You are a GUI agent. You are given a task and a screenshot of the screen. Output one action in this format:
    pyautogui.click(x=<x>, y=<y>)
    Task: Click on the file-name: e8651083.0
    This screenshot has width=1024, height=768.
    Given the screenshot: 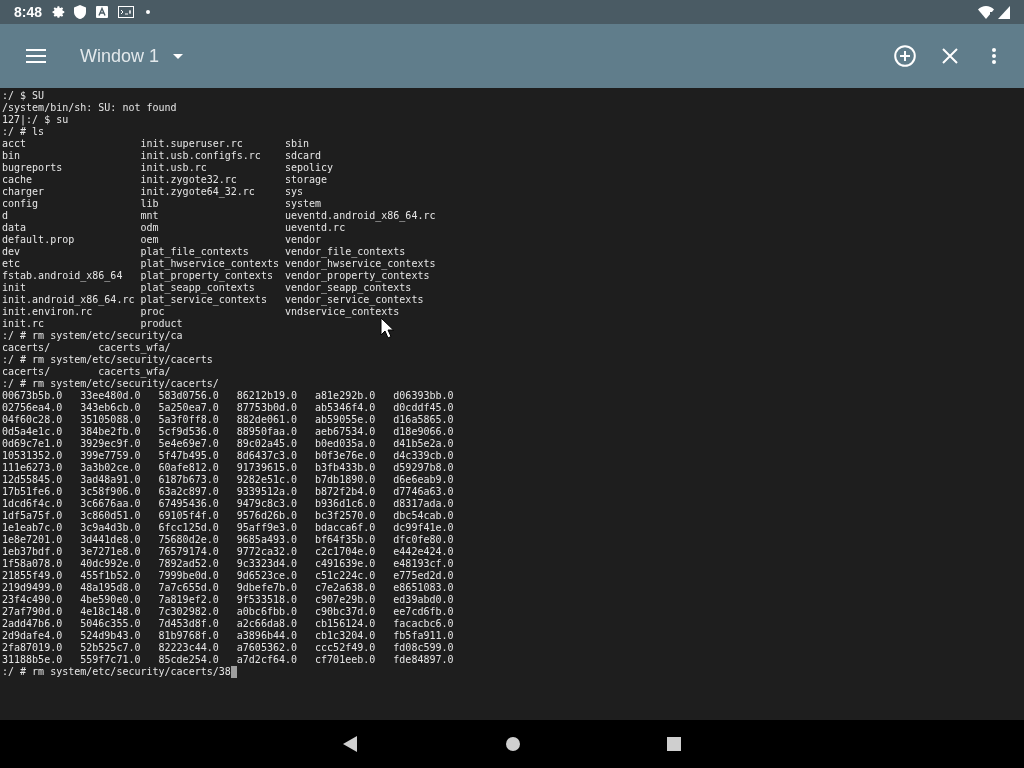 What is the action you would take?
    pyautogui.click(x=423, y=587)
    